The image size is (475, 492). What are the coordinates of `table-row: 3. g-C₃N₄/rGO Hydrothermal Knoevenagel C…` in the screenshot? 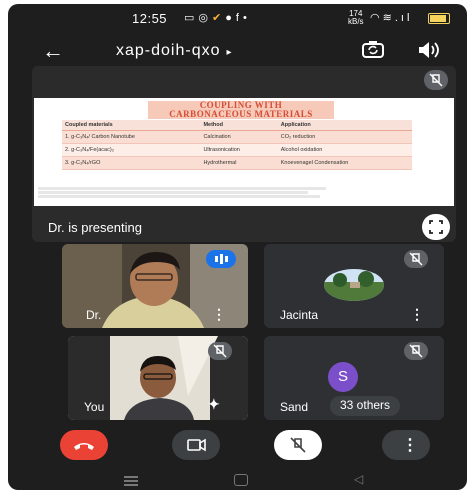 It's located at (237, 163).